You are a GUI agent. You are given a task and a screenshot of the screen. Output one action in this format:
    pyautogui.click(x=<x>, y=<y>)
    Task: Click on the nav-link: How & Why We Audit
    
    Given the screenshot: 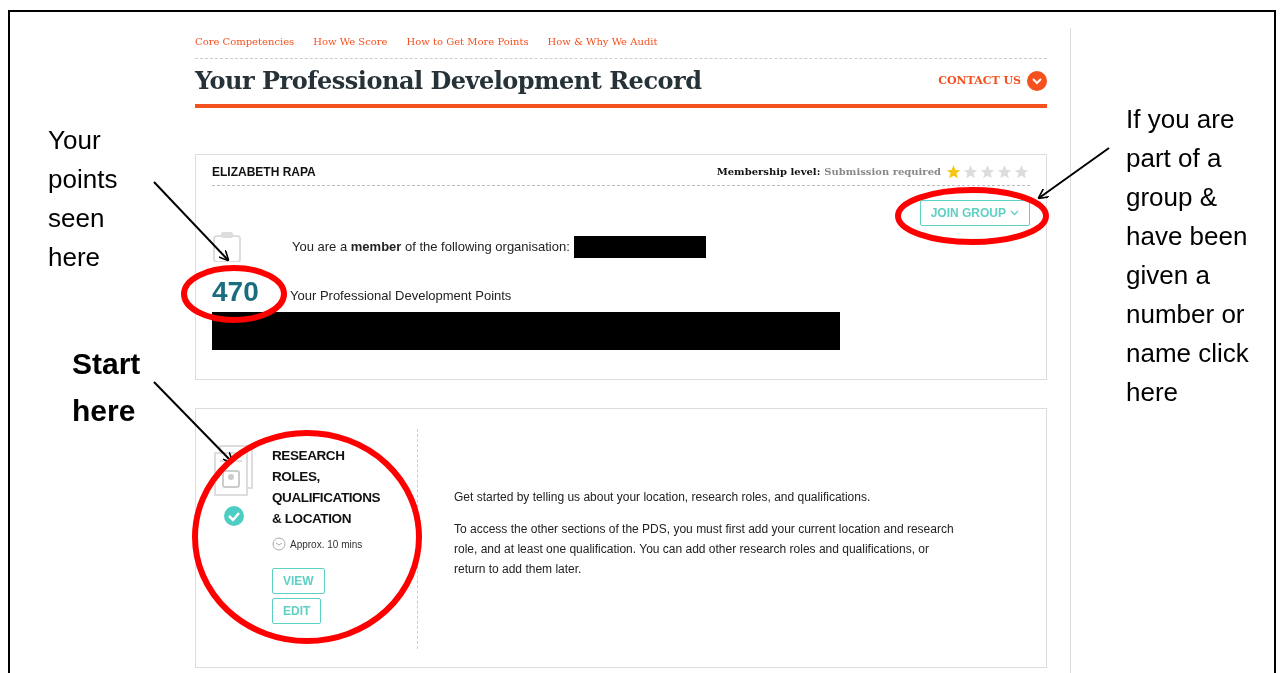 What is the action you would take?
    pyautogui.click(x=602, y=41)
    